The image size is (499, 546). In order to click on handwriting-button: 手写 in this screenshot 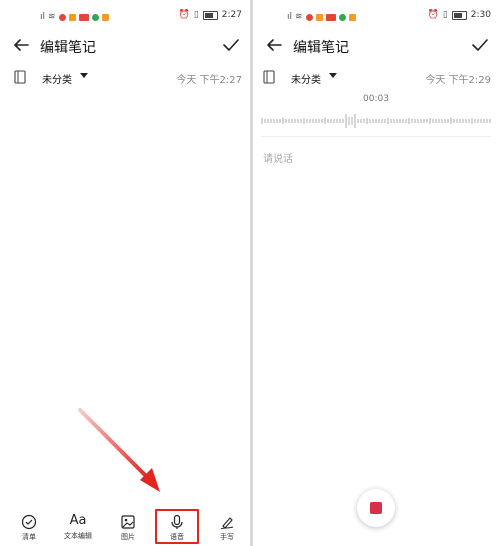, I will do `click(227, 527)`.